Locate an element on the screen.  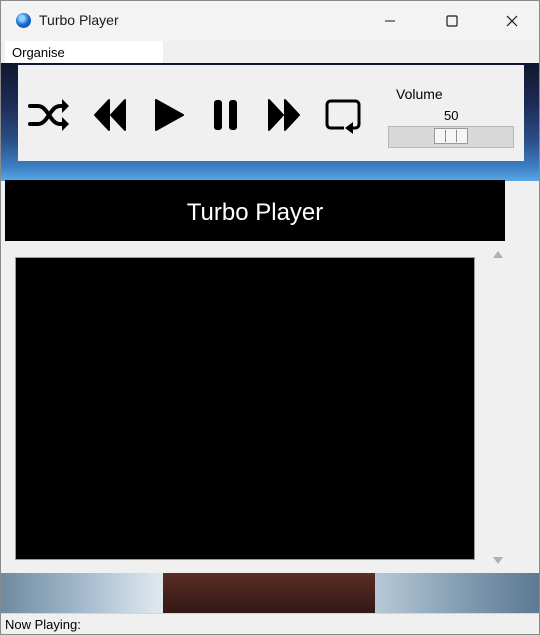
maximize-button is located at coordinates (452, 21).